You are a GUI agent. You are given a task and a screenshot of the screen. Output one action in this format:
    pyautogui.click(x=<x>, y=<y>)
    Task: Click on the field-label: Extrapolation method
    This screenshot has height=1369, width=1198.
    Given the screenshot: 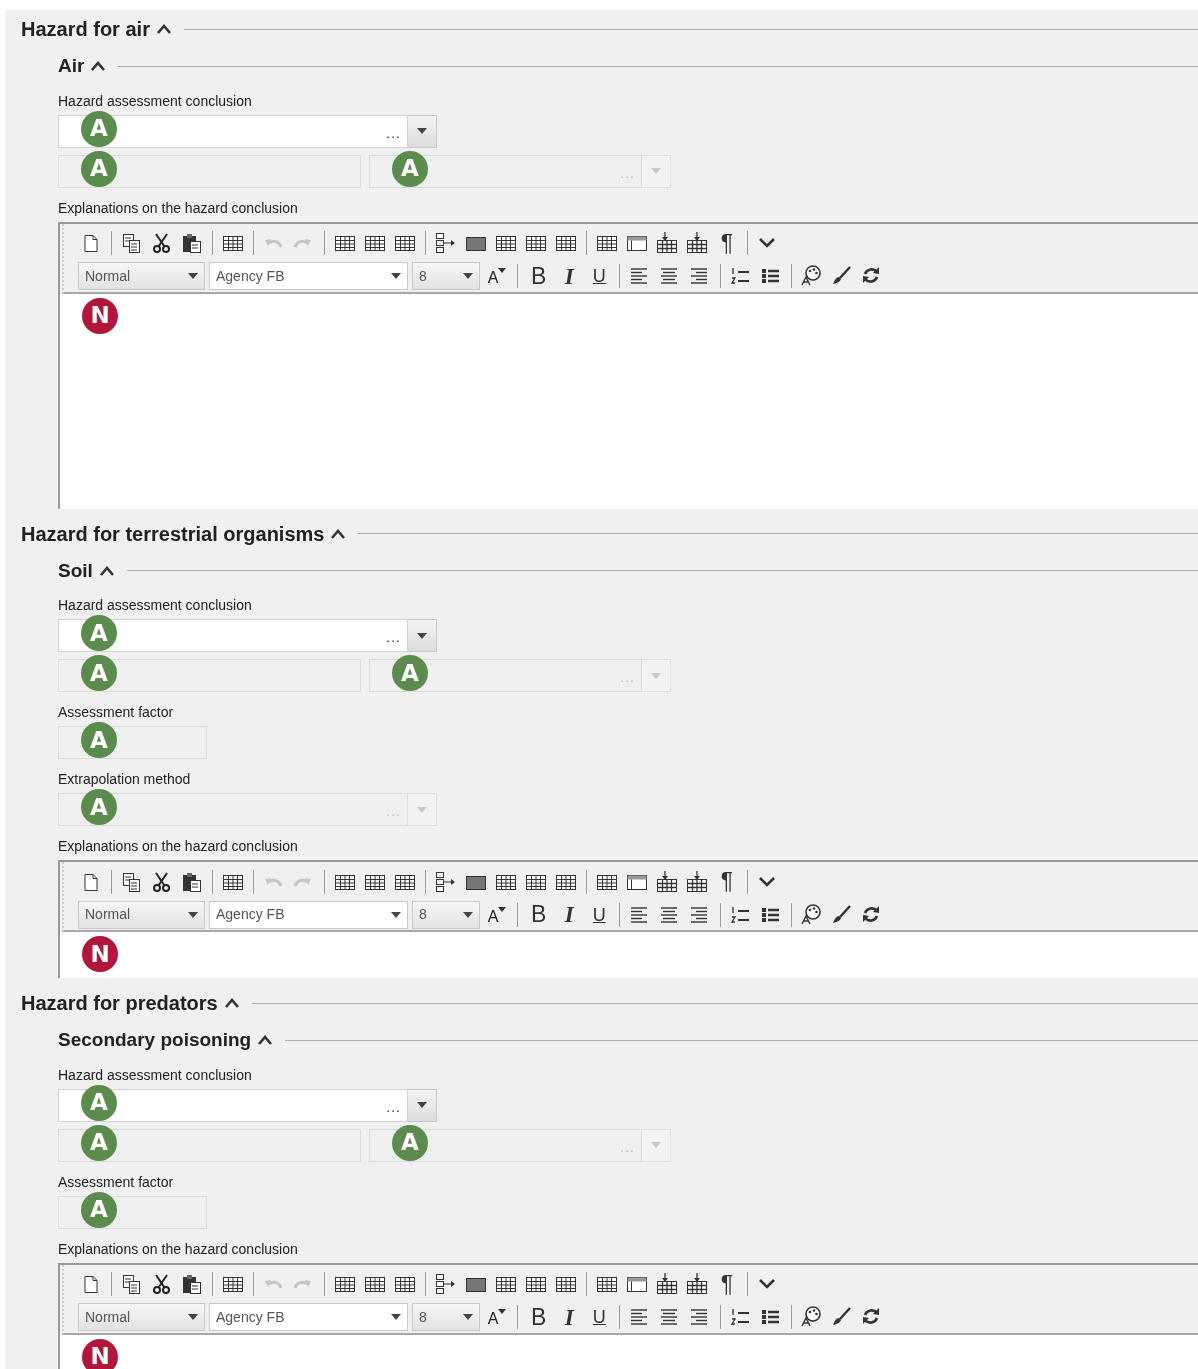 What is the action you would take?
    pyautogui.click(x=125, y=779)
    